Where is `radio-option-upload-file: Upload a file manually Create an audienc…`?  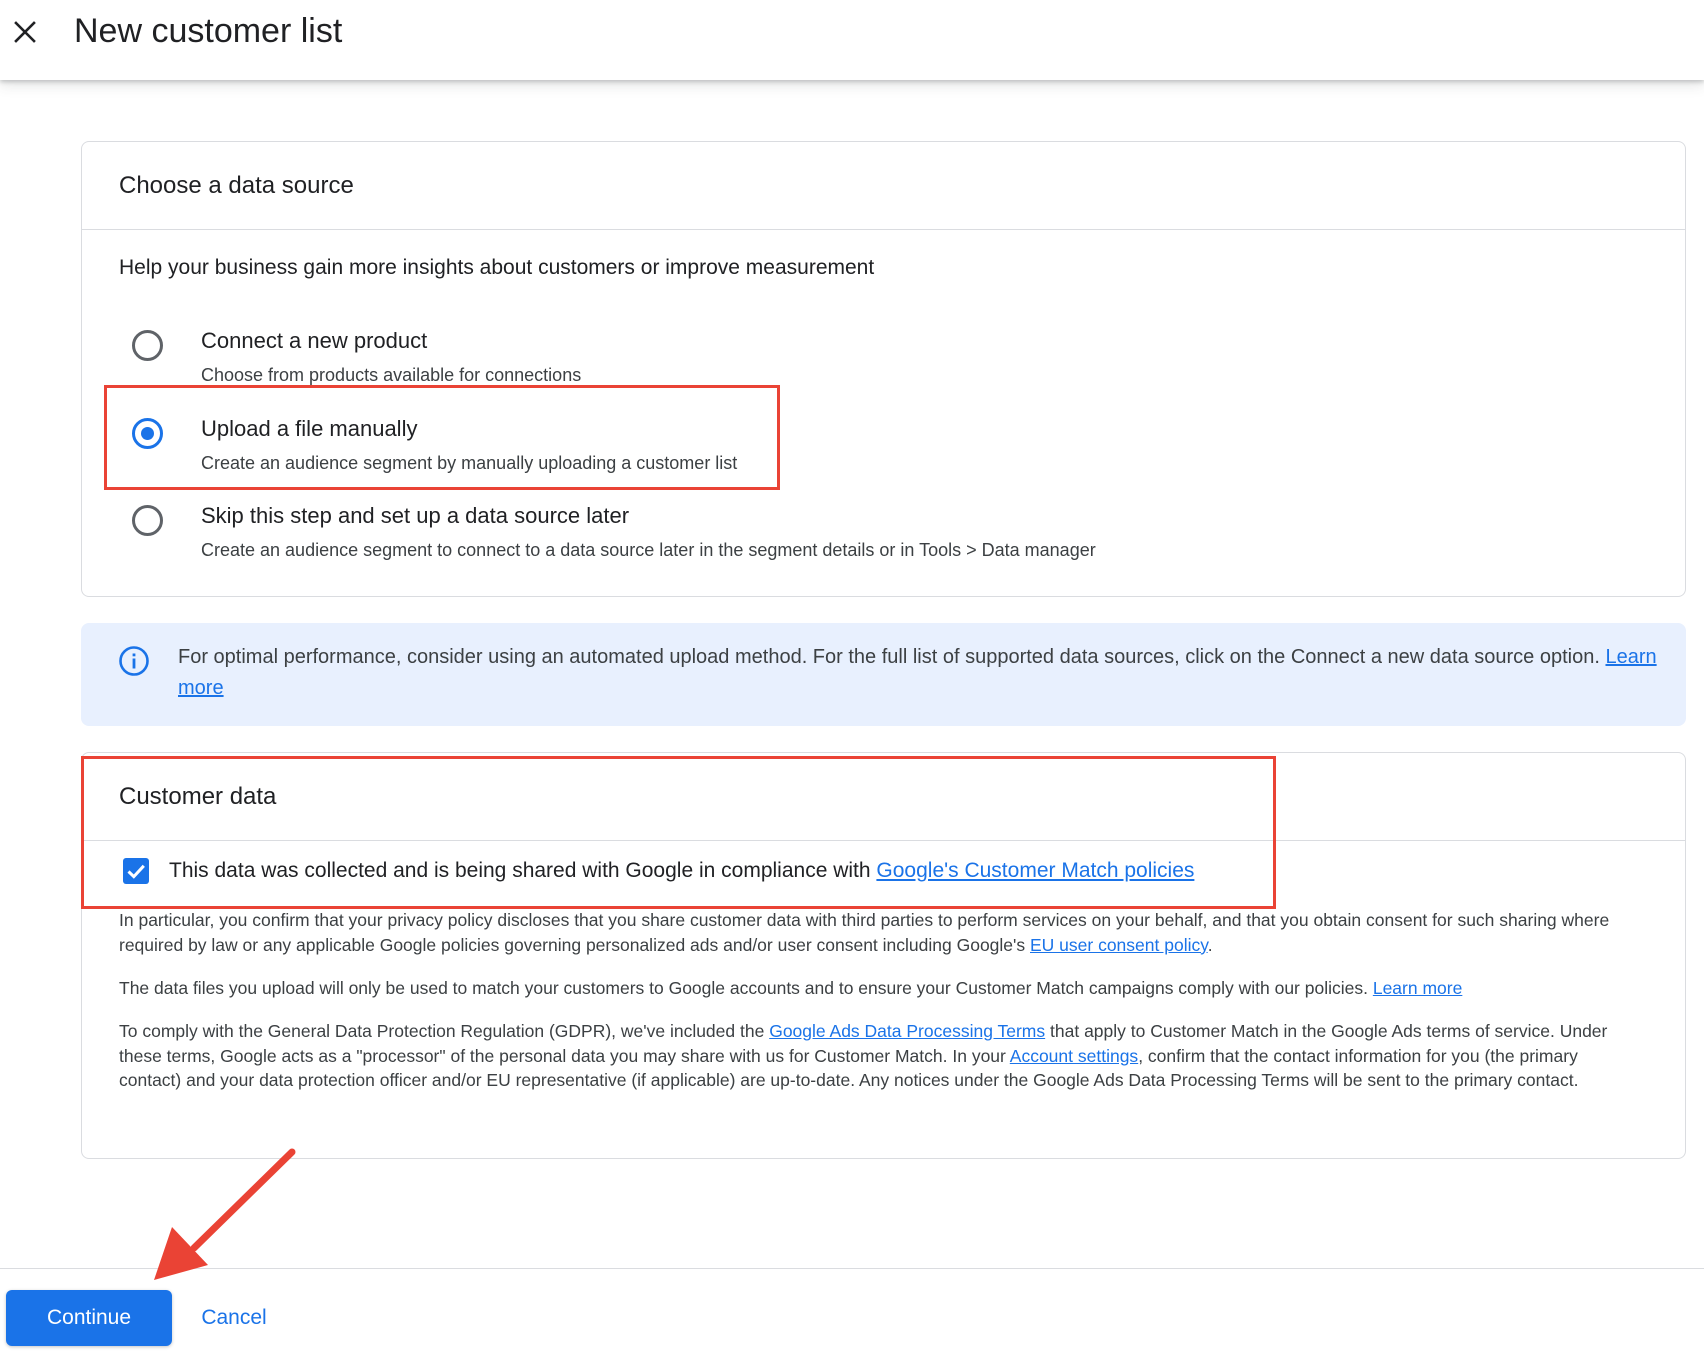
radio-option-upload-file: Upload a file manually Create an audienc… is located at coordinates (732, 454).